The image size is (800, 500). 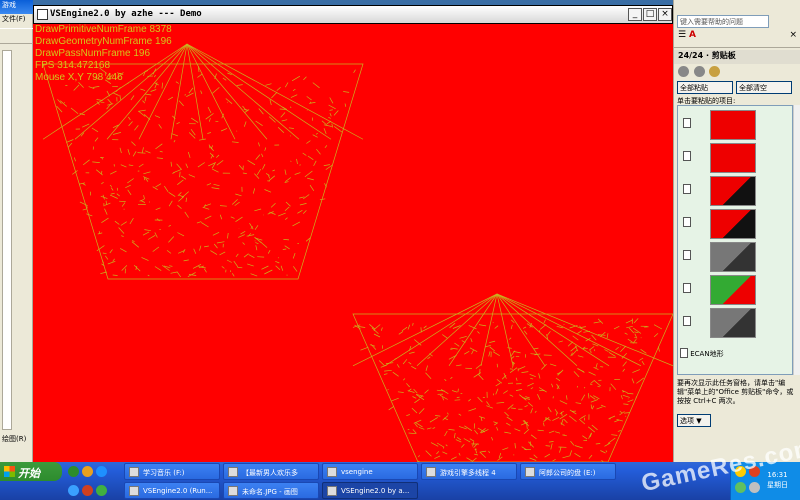 What do you see at coordinates (79, 77) in the screenshot?
I see `stat-mouse: Mouse X,Y 798 446` at bounding box center [79, 77].